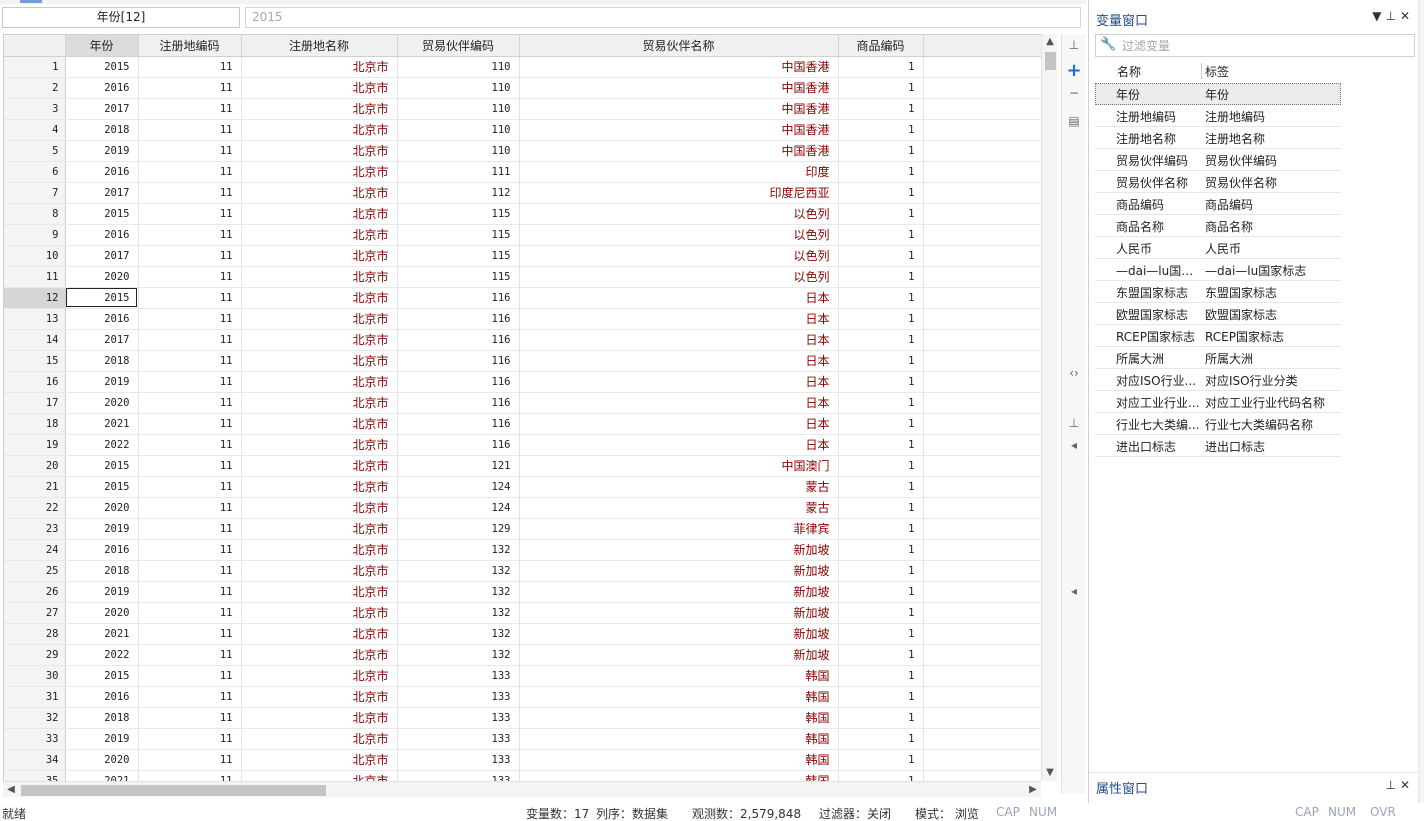 The height and width of the screenshot is (821, 1424). I want to click on table-row: 3 2017 11 北京市 110 中国香港 1, so click(522, 109).